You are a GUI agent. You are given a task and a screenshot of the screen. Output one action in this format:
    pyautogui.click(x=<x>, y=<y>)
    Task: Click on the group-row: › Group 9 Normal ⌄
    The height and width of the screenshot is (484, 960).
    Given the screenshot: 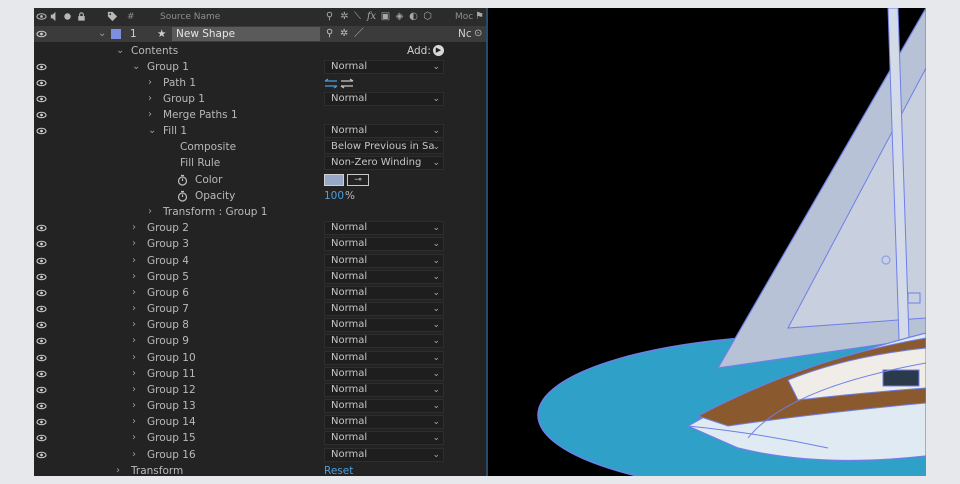 What is the action you would take?
    pyautogui.click(x=260, y=341)
    